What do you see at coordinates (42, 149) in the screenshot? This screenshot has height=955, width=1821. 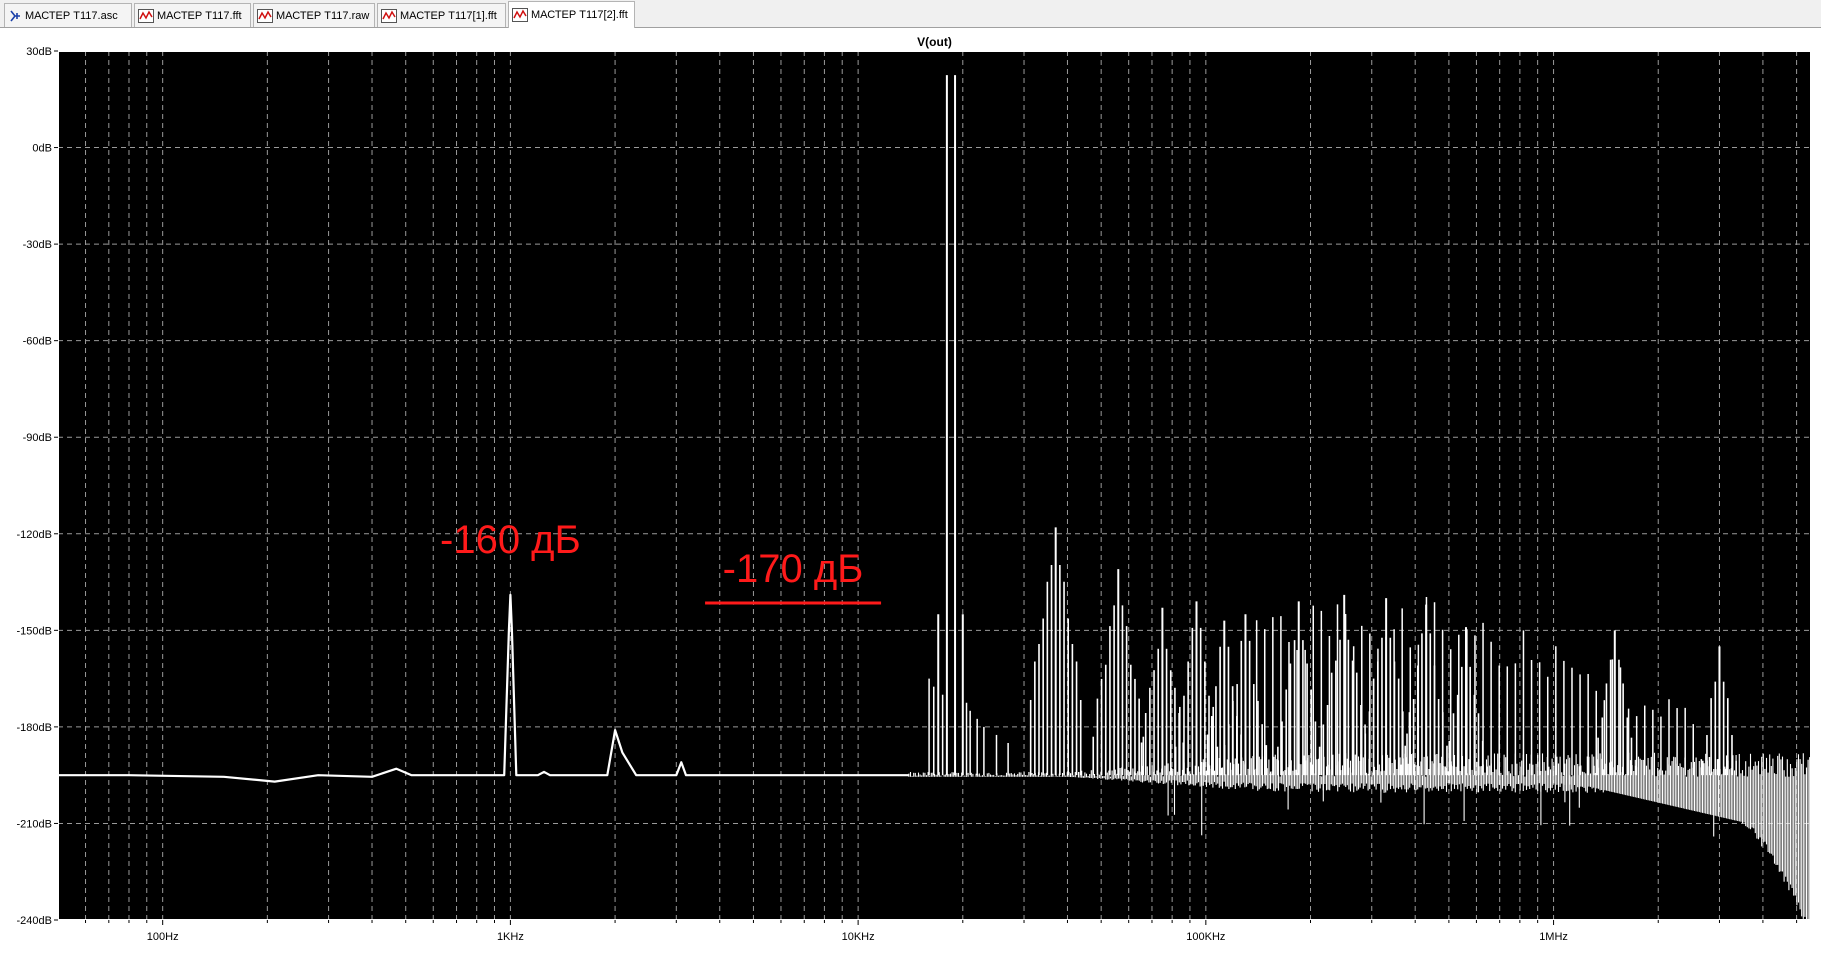 I see `y-tick-label: 0dB` at bounding box center [42, 149].